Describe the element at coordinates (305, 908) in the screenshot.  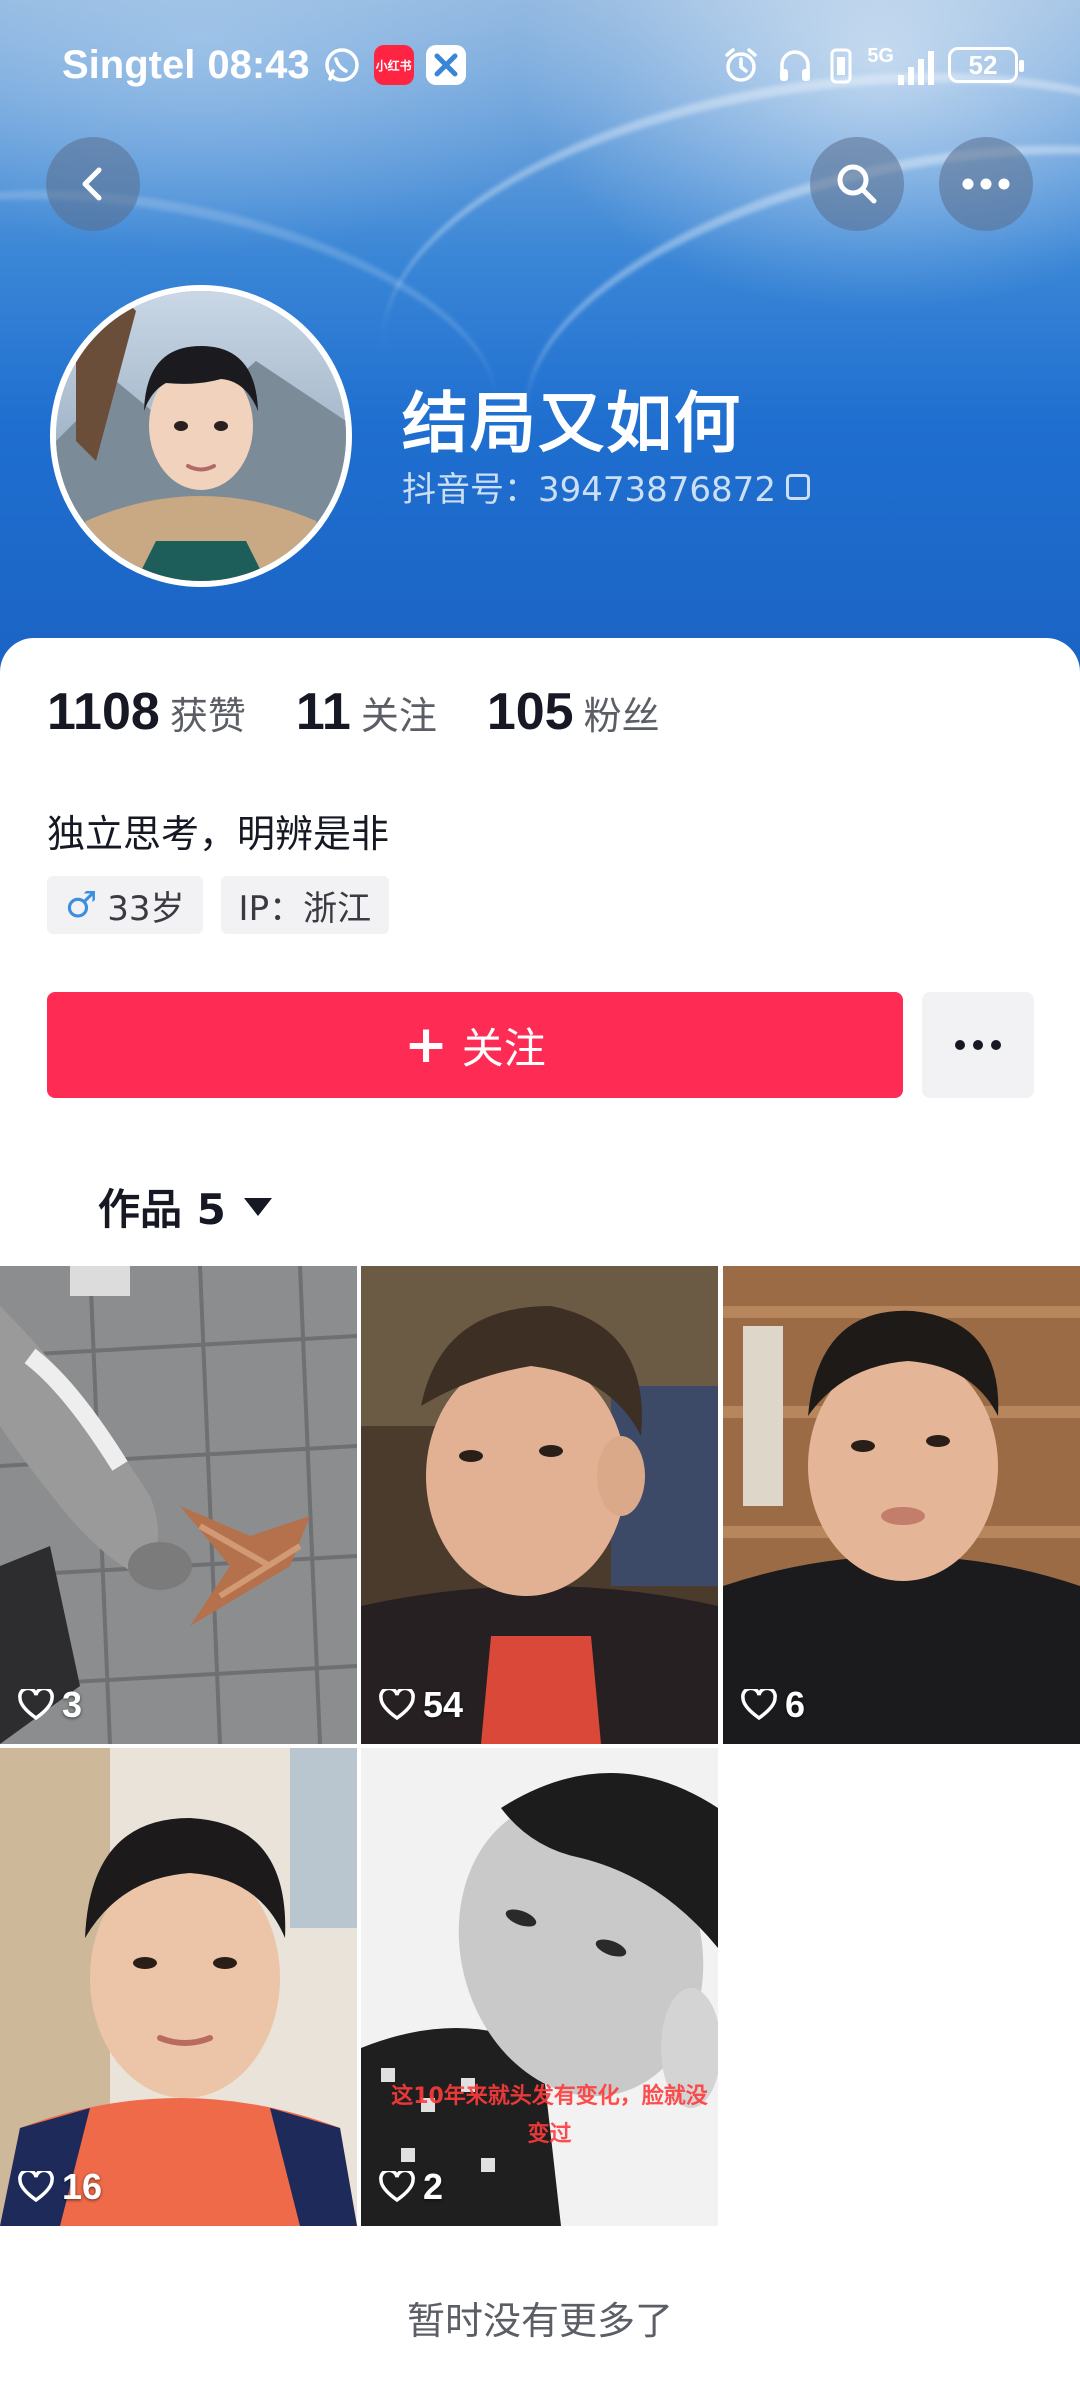
I see `ip-label: IP：浙江` at that location.